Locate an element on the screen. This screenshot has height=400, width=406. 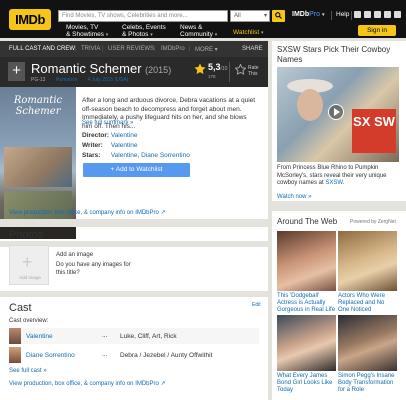
search-icon is located at coordinates (278, 15).